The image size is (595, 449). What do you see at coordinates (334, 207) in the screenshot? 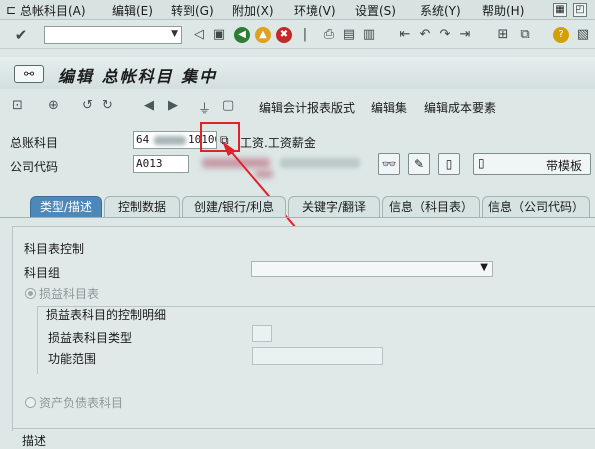
I see `tab-keyword-translation: 关键字/翻译` at bounding box center [334, 207].